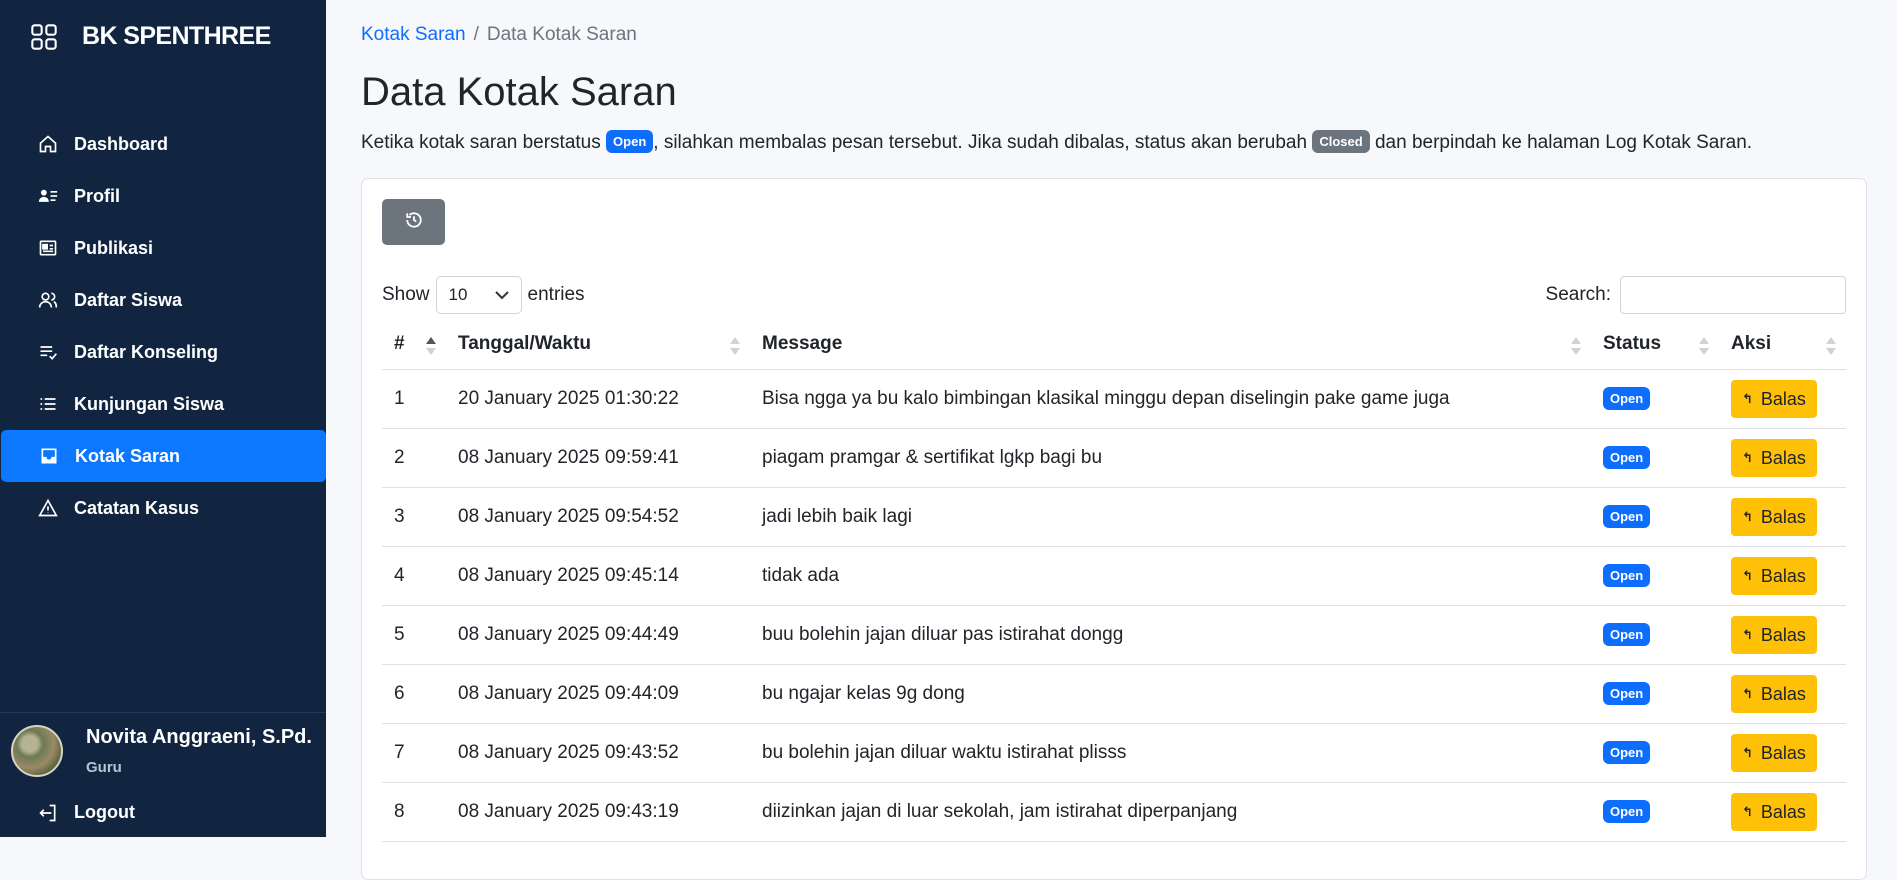  I want to click on history-icon, so click(414, 222).